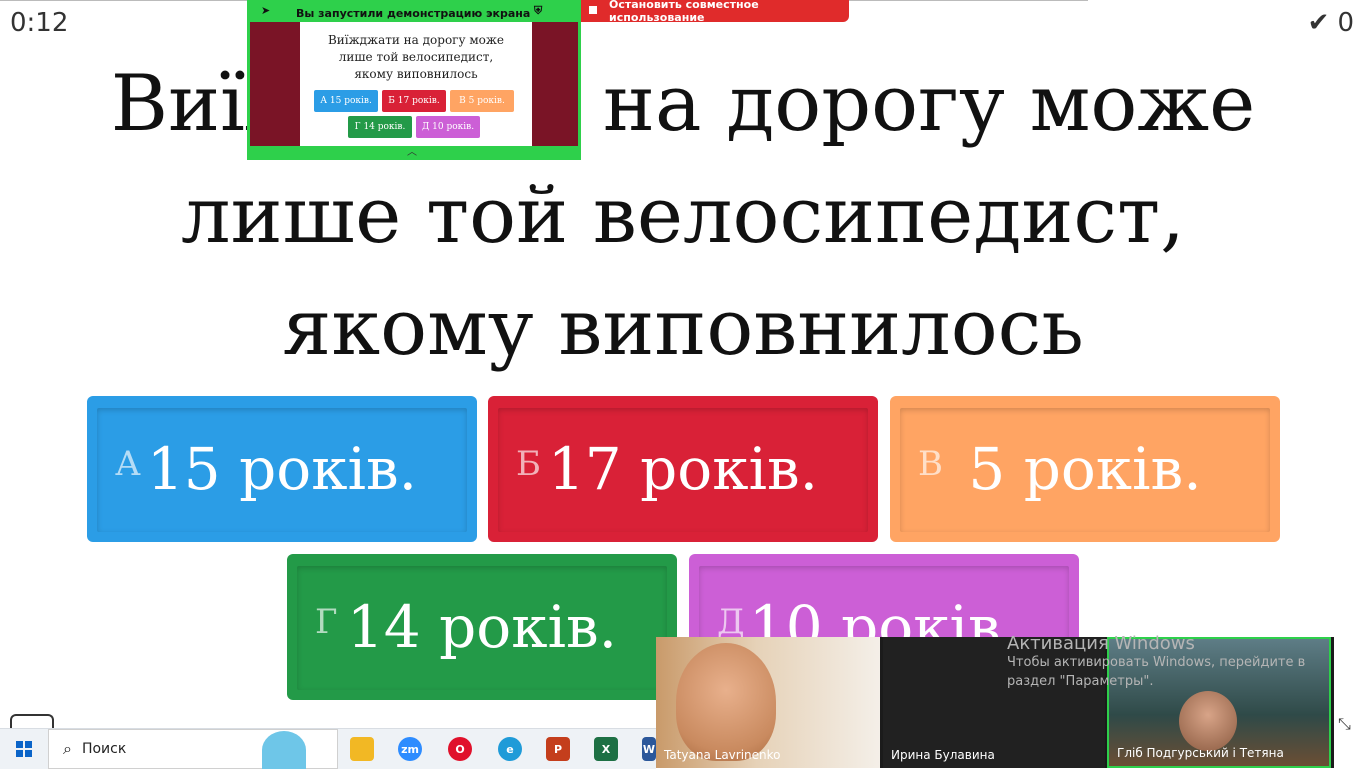 Image resolution: width=1366 pixels, height=769 pixels. What do you see at coordinates (731, 622) in the screenshot?
I see `answer-e-letter: Д` at bounding box center [731, 622].